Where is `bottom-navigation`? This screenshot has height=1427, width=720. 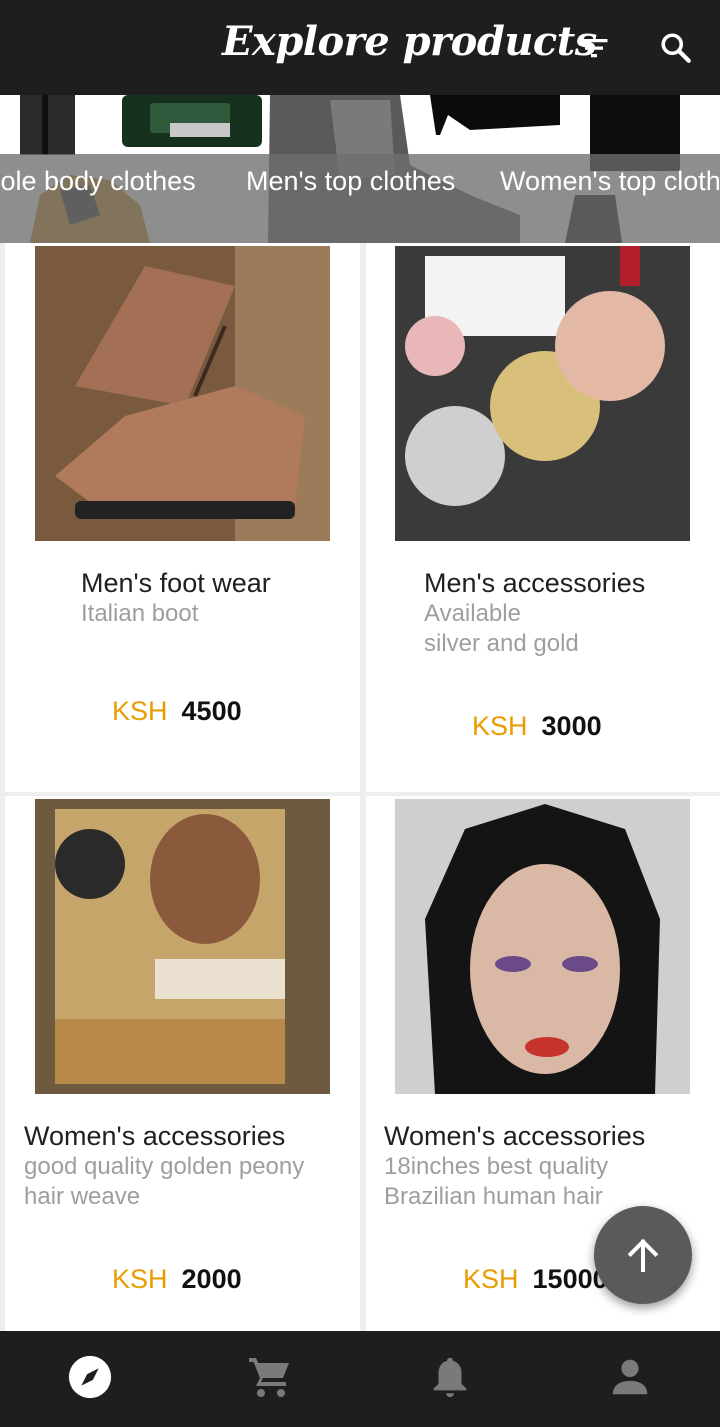 bottom-navigation is located at coordinates (360, 1379).